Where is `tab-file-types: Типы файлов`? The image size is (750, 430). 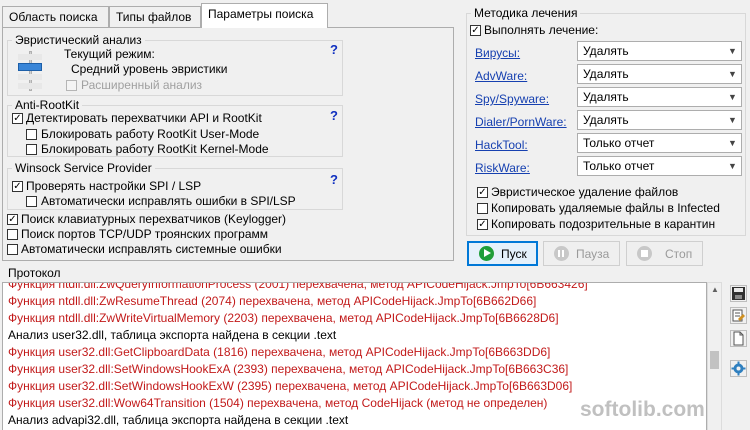
tab-file-types: Типы файлов is located at coordinates (155, 16).